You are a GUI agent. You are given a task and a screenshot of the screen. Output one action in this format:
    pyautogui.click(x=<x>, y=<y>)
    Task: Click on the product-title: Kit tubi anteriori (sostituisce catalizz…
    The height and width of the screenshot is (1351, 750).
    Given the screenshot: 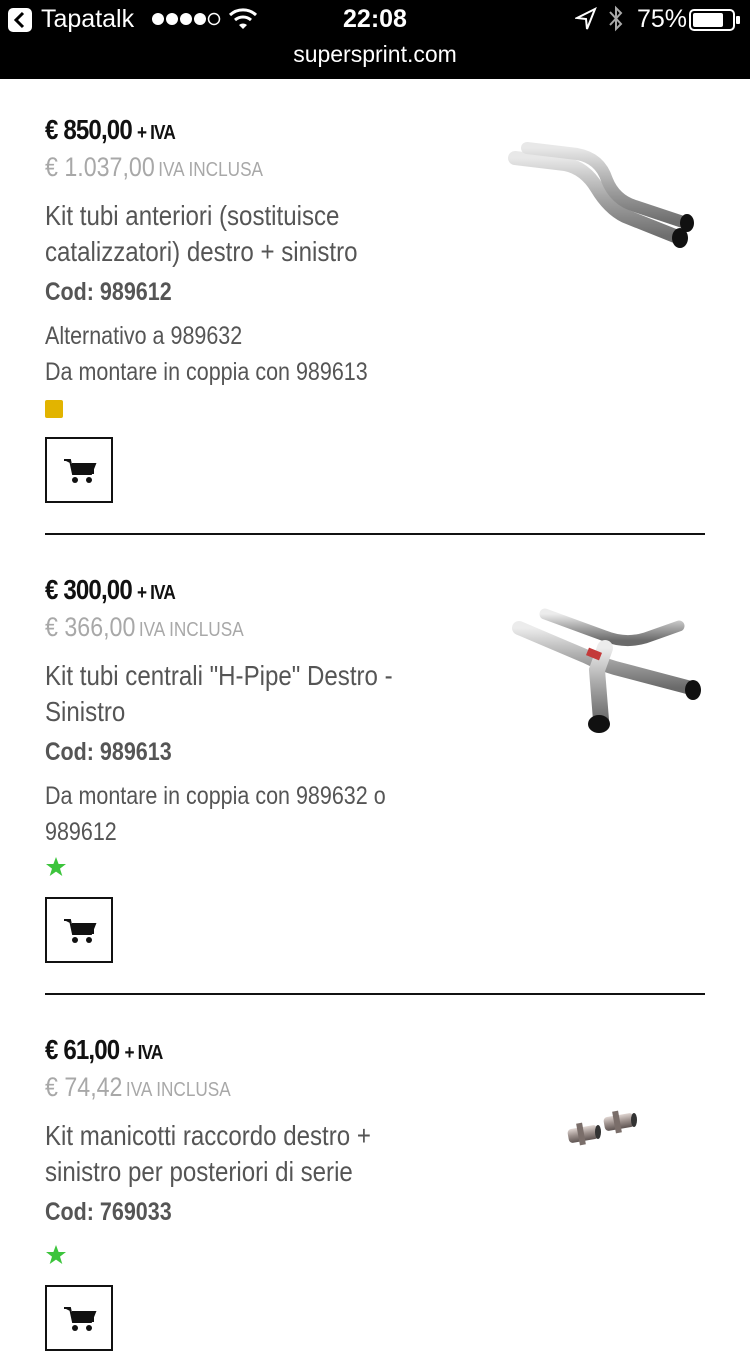 What is the action you would take?
    pyautogui.click(x=247, y=234)
    